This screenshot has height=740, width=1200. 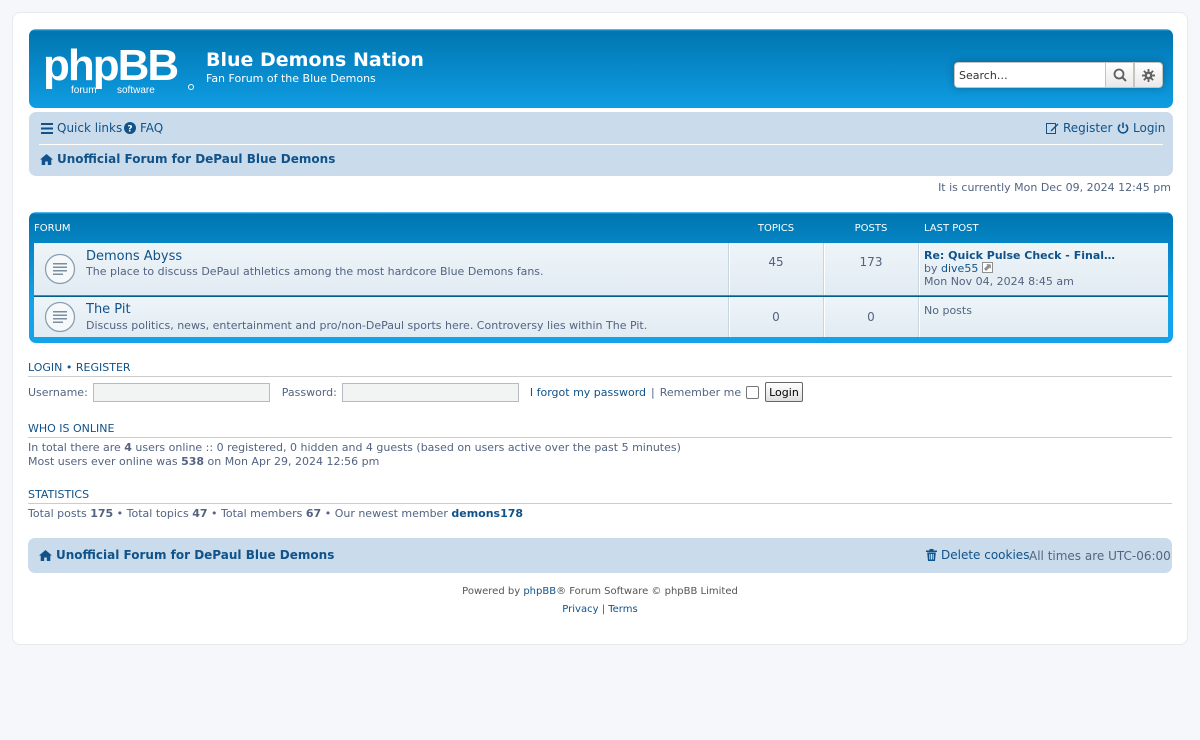 I want to click on statistics-heading: STATISTICS, so click(x=600, y=496).